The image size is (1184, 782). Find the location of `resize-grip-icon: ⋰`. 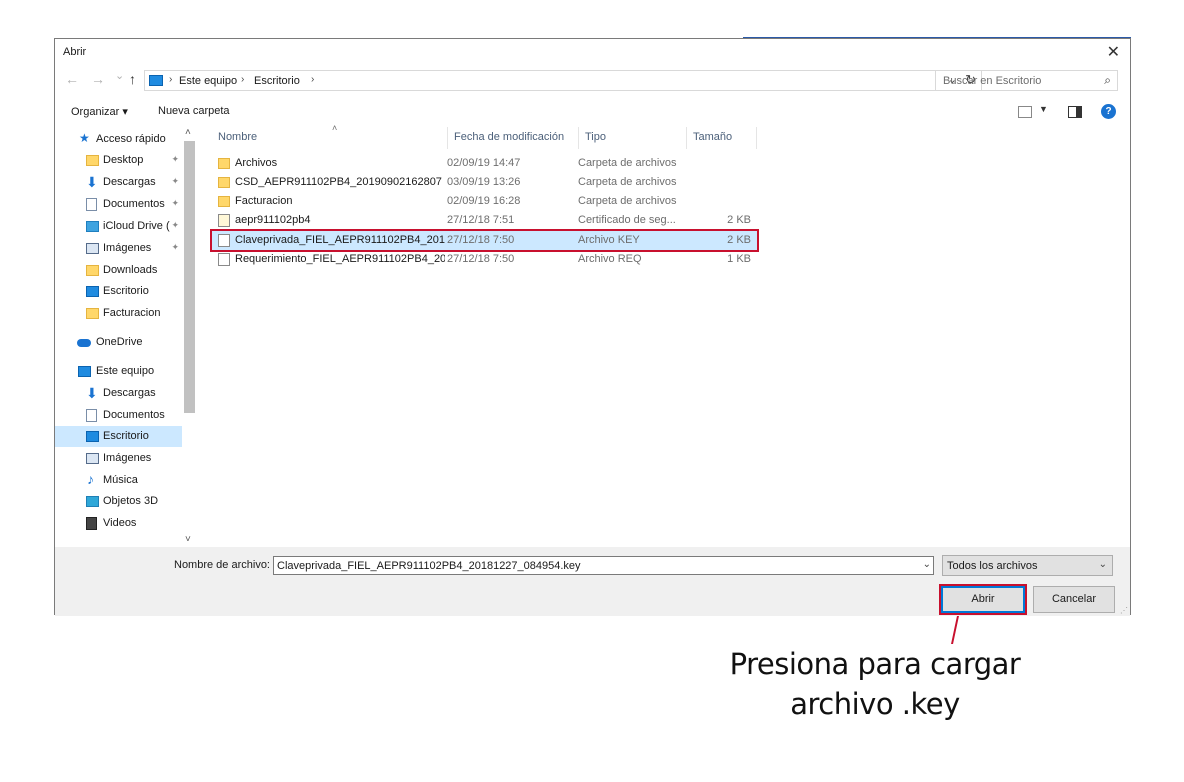

resize-grip-icon: ⋰ is located at coordinates (1124, 610).